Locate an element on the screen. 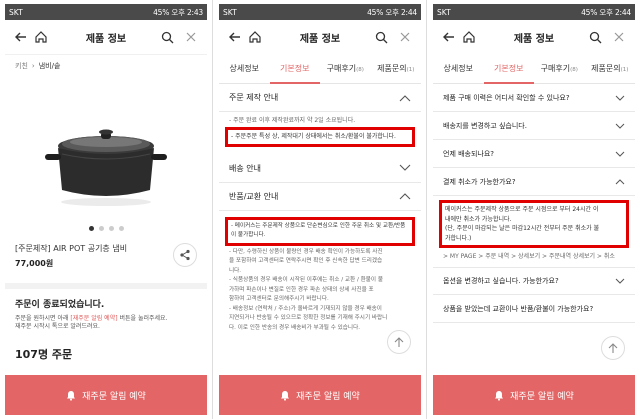 This screenshot has width=640, height=419. accordion-title: 주문 제작 안내 is located at coordinates (254, 97).